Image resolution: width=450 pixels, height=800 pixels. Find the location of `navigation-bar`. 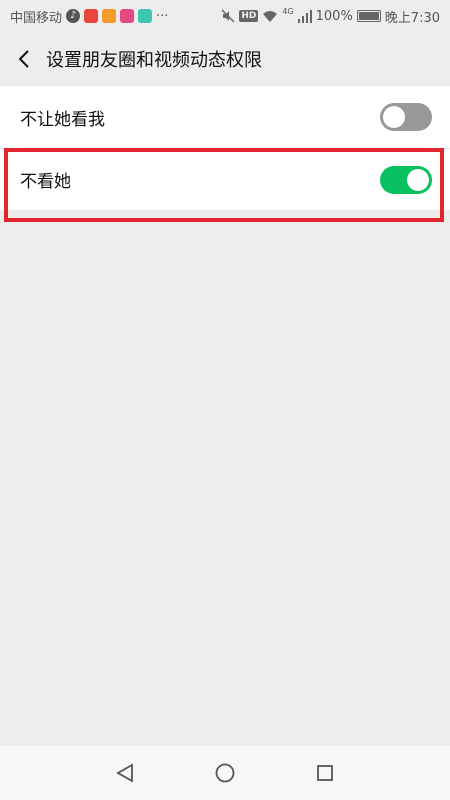

navigation-bar is located at coordinates (225, 773).